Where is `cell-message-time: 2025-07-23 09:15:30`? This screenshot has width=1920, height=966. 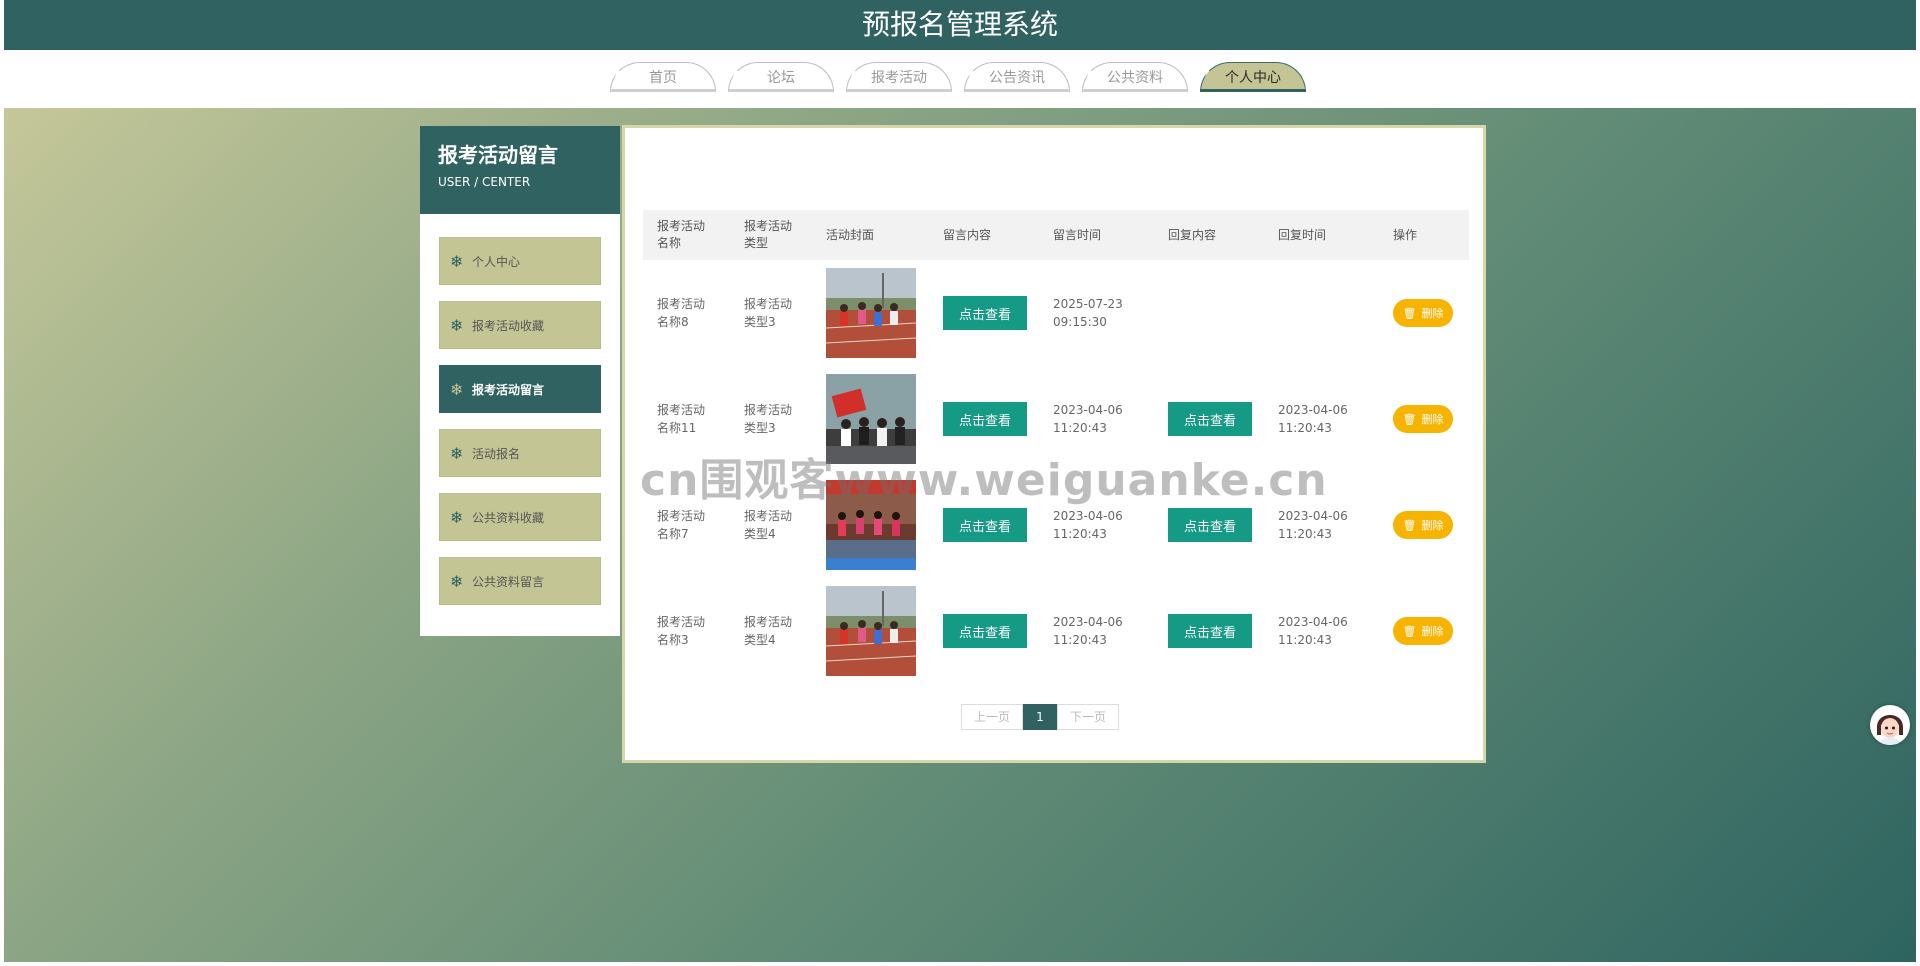
cell-message-time: 2025-07-23 09:15:30 is located at coordinates (1088, 313).